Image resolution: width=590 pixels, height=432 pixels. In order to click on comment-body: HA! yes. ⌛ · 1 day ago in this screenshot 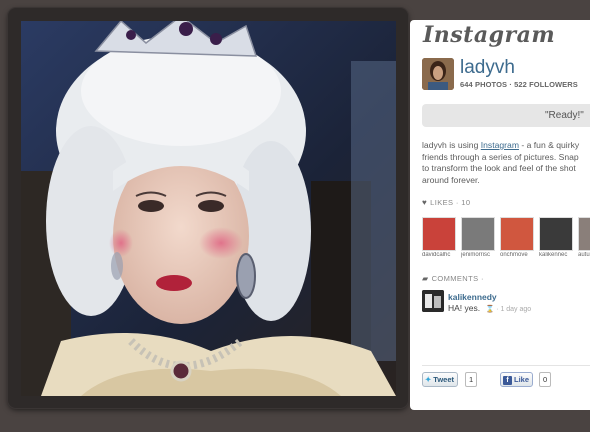, I will do `click(489, 308)`.